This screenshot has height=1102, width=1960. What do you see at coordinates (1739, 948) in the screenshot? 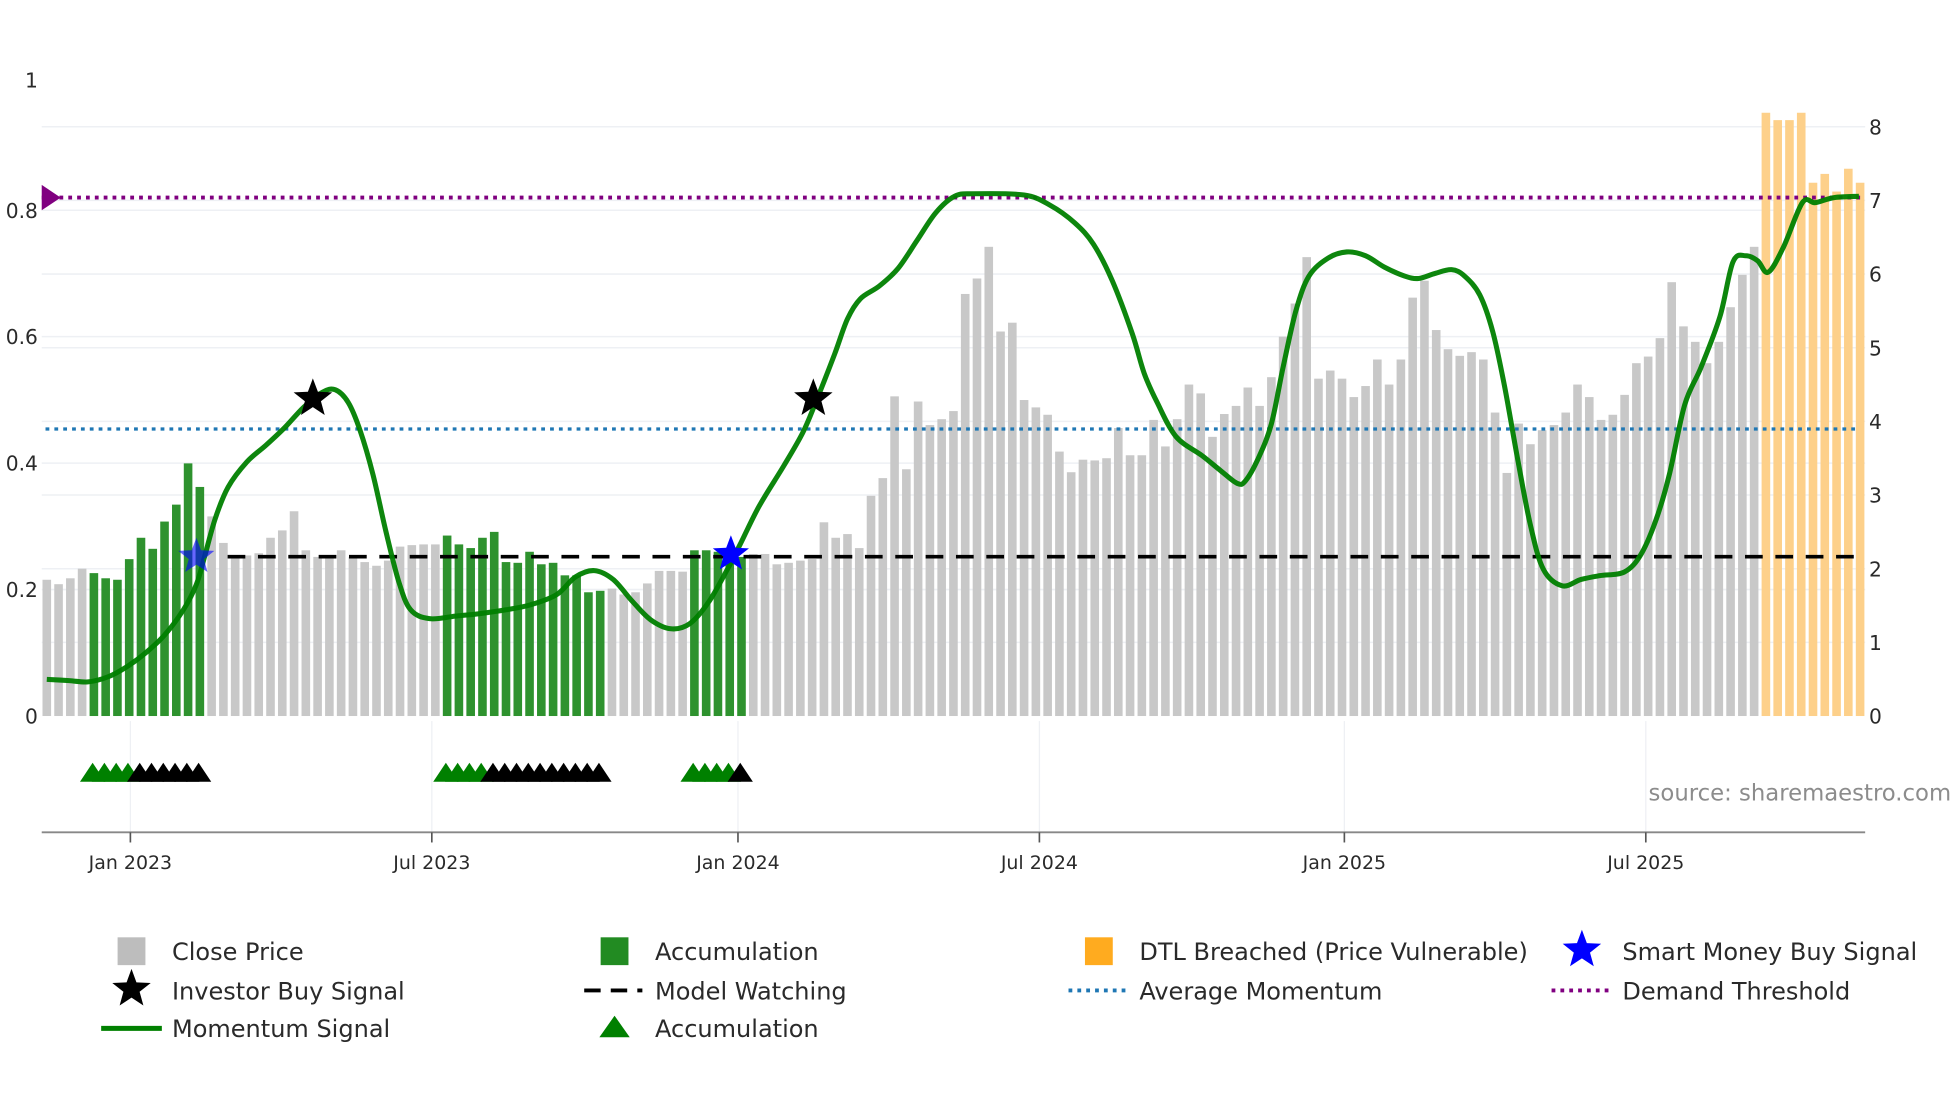
I see `legend-item: Smart Money Buy Signal` at bounding box center [1739, 948].